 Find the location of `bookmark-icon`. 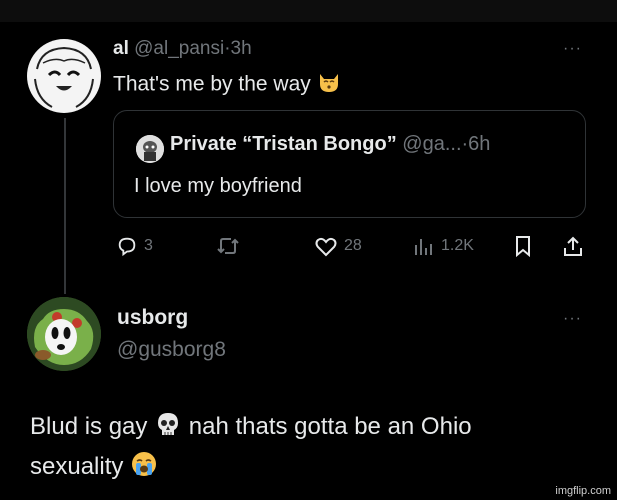

bookmark-icon is located at coordinates (523, 246).